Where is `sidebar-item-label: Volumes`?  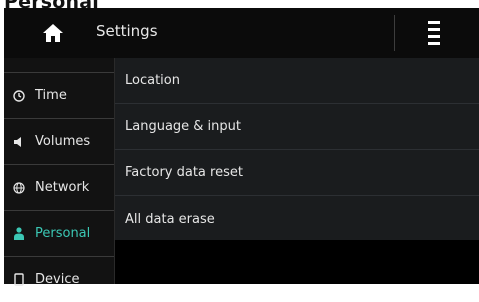
sidebar-item-label: Volumes is located at coordinates (63, 141).